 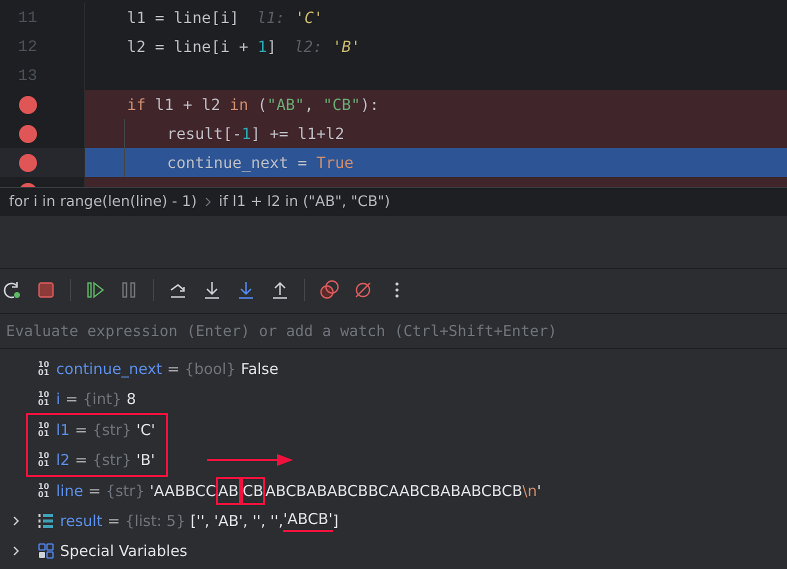 I want to click on variable-name: result, so click(x=81, y=521).